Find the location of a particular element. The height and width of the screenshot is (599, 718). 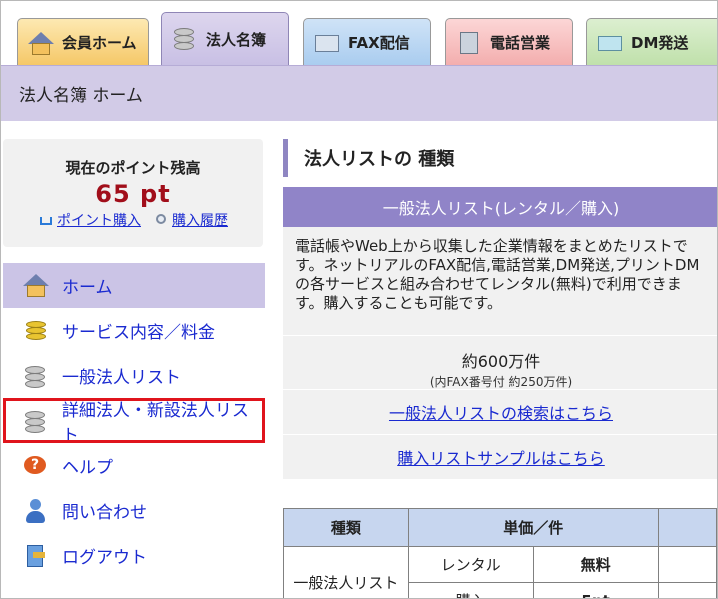

sidebar-item-general-list: 一般法人リスト is located at coordinates (134, 375).